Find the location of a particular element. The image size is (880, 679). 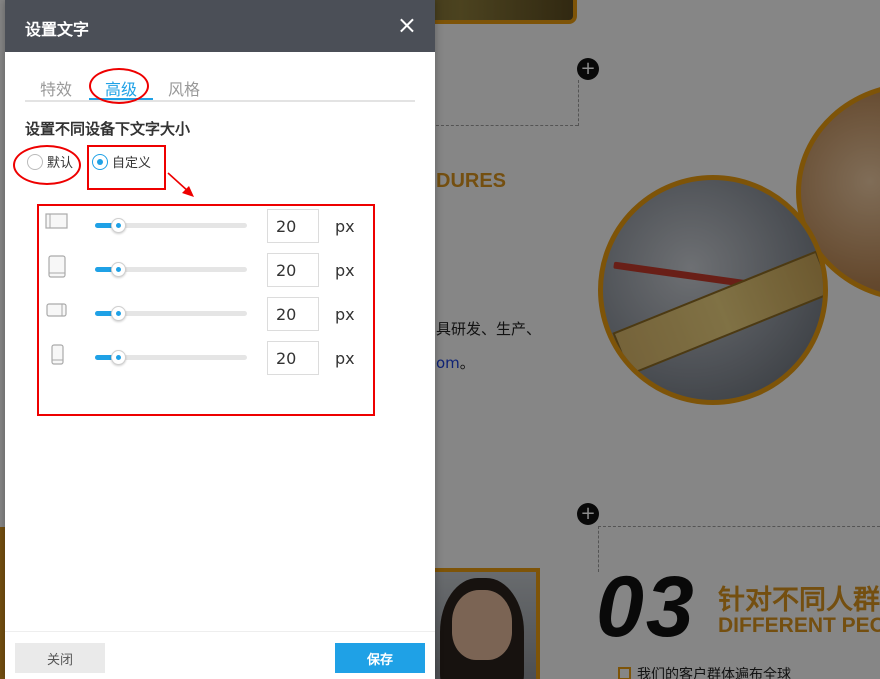

section-title: 设置不同设备下文字大小 is located at coordinates (108, 129).